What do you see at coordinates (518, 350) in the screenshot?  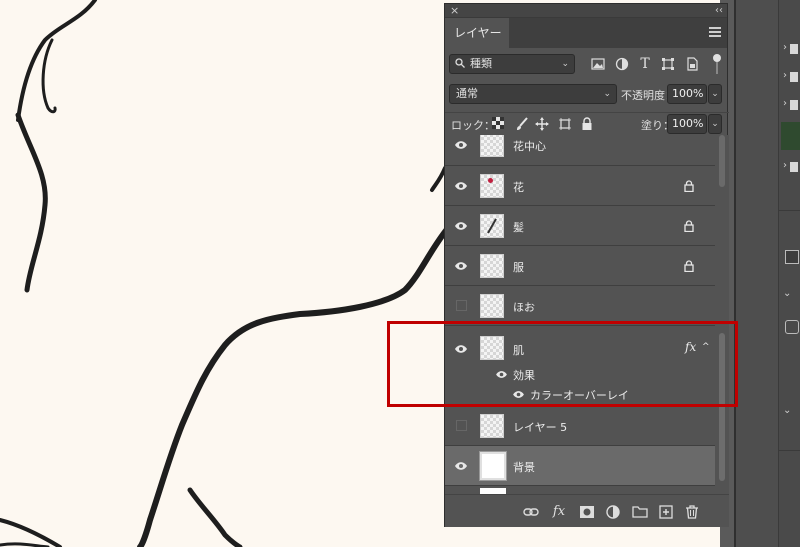 I see `layer-name: 肌` at bounding box center [518, 350].